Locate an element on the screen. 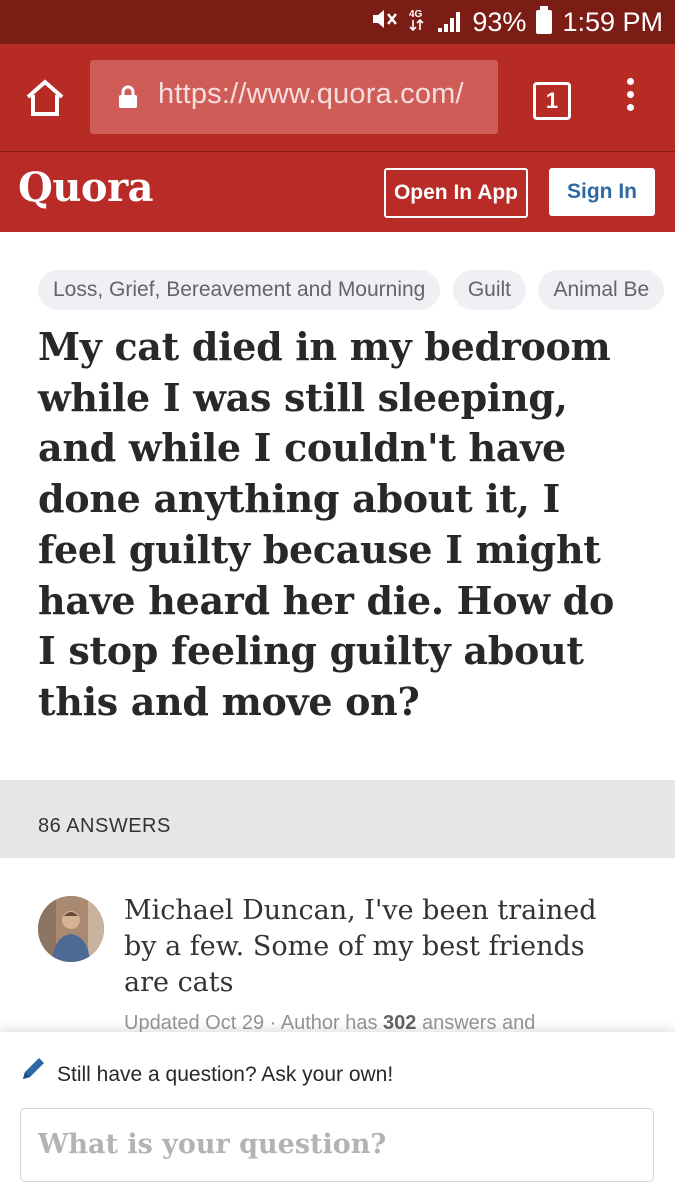 The width and height of the screenshot is (675, 1200). topic-chip-guilt: Guilt is located at coordinates (489, 290).